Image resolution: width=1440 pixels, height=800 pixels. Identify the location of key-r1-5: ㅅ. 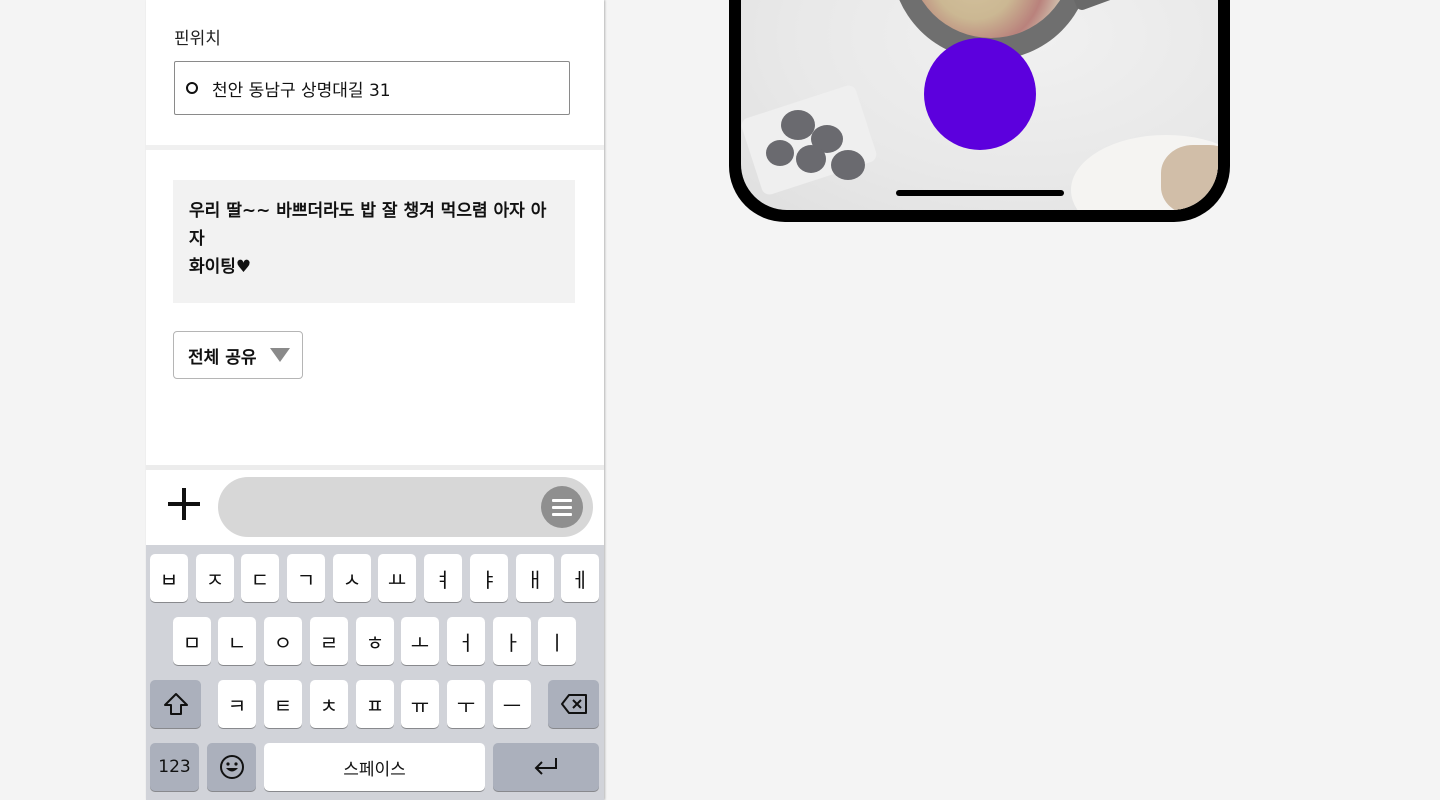
(352, 578).